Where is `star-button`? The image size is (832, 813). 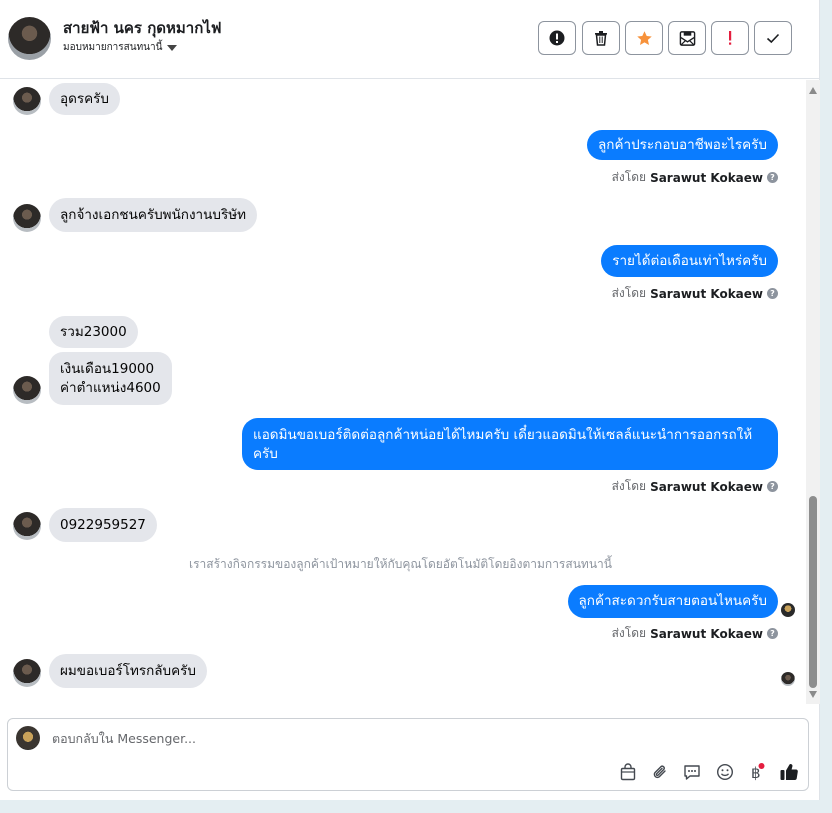 star-button is located at coordinates (644, 38).